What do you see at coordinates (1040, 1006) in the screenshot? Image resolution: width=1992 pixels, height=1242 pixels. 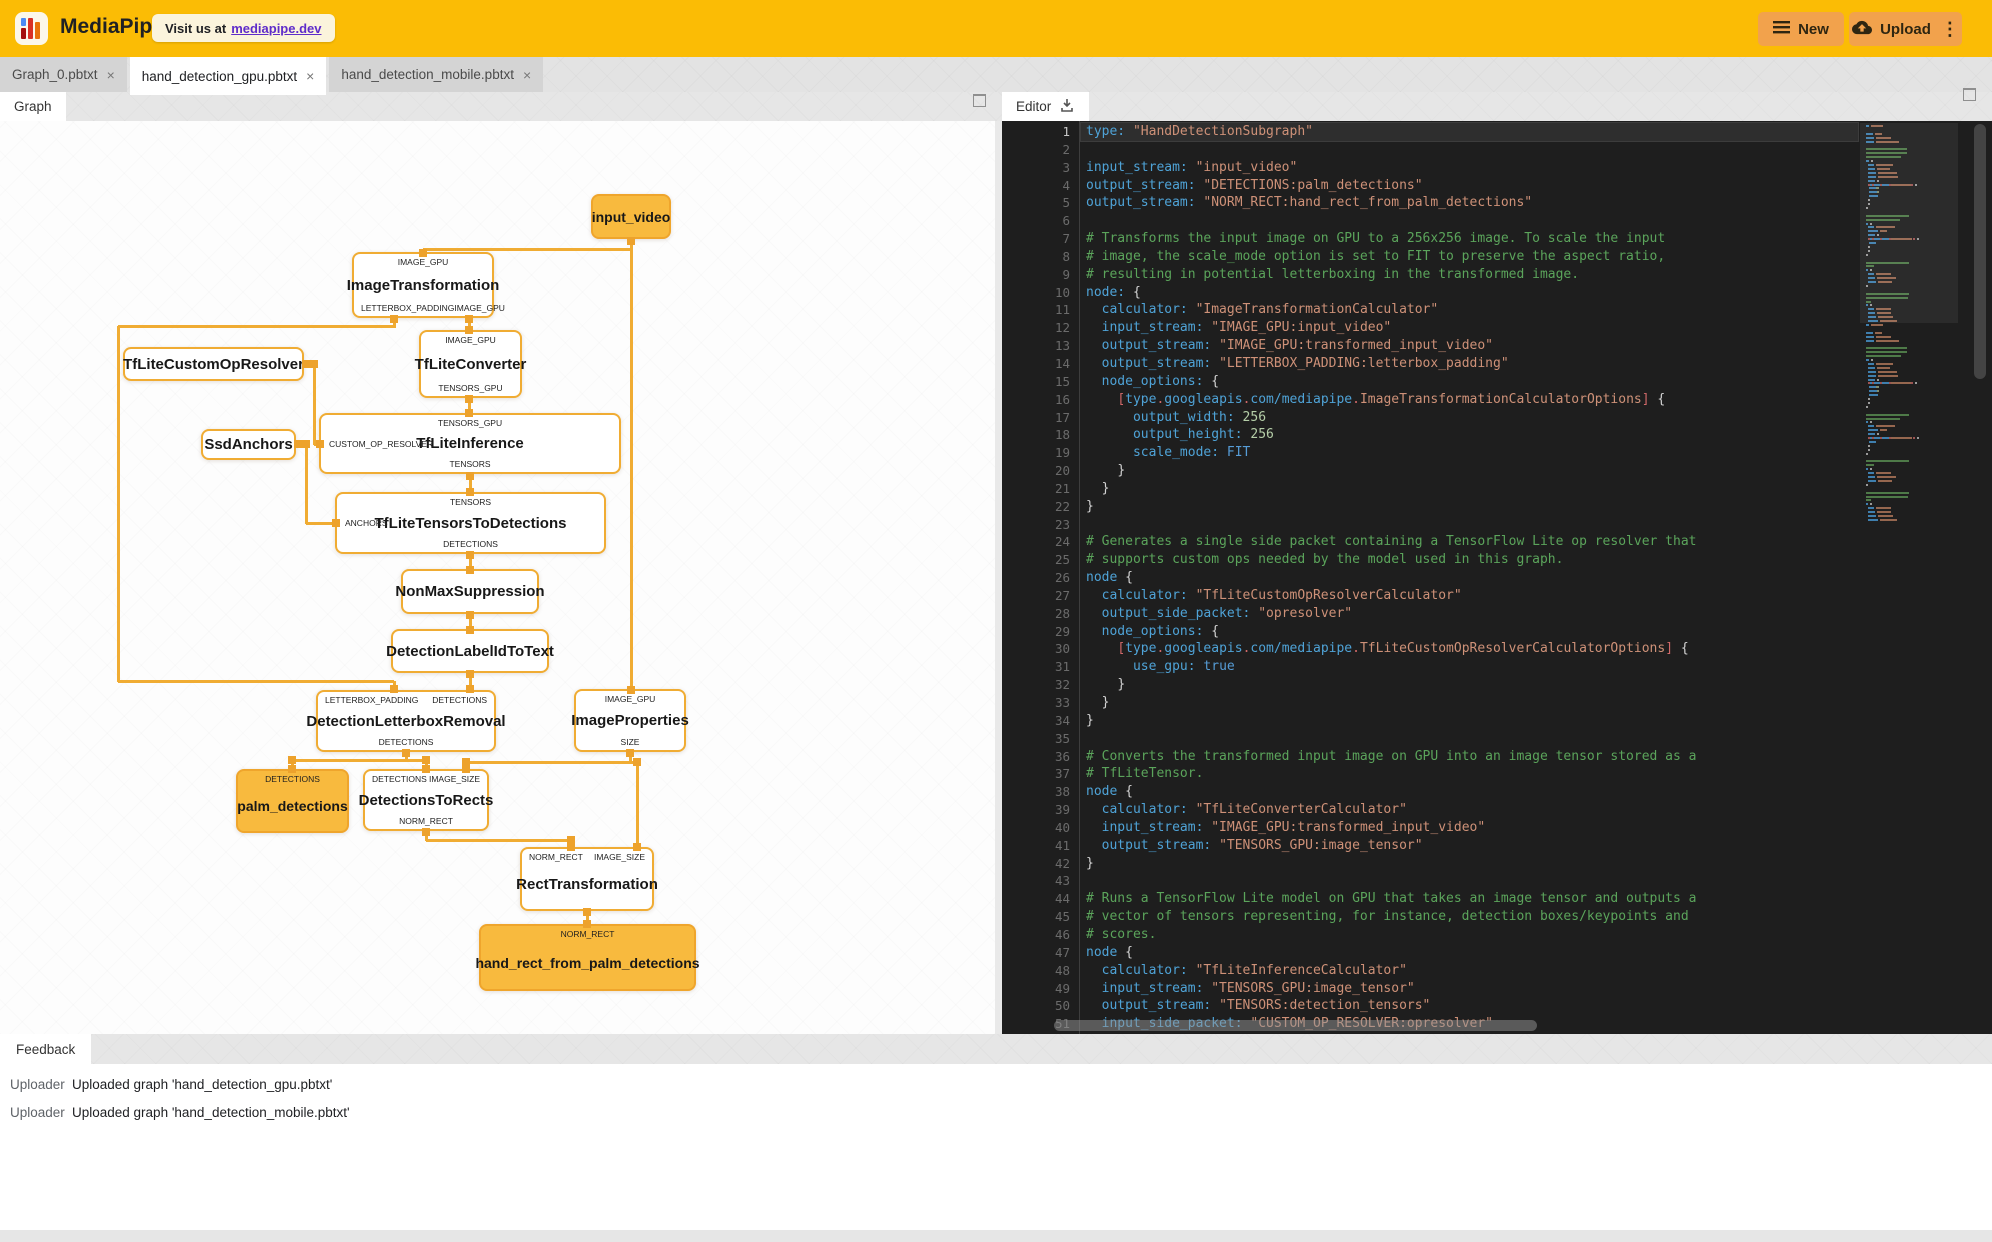 I see `line-number: 50` at bounding box center [1040, 1006].